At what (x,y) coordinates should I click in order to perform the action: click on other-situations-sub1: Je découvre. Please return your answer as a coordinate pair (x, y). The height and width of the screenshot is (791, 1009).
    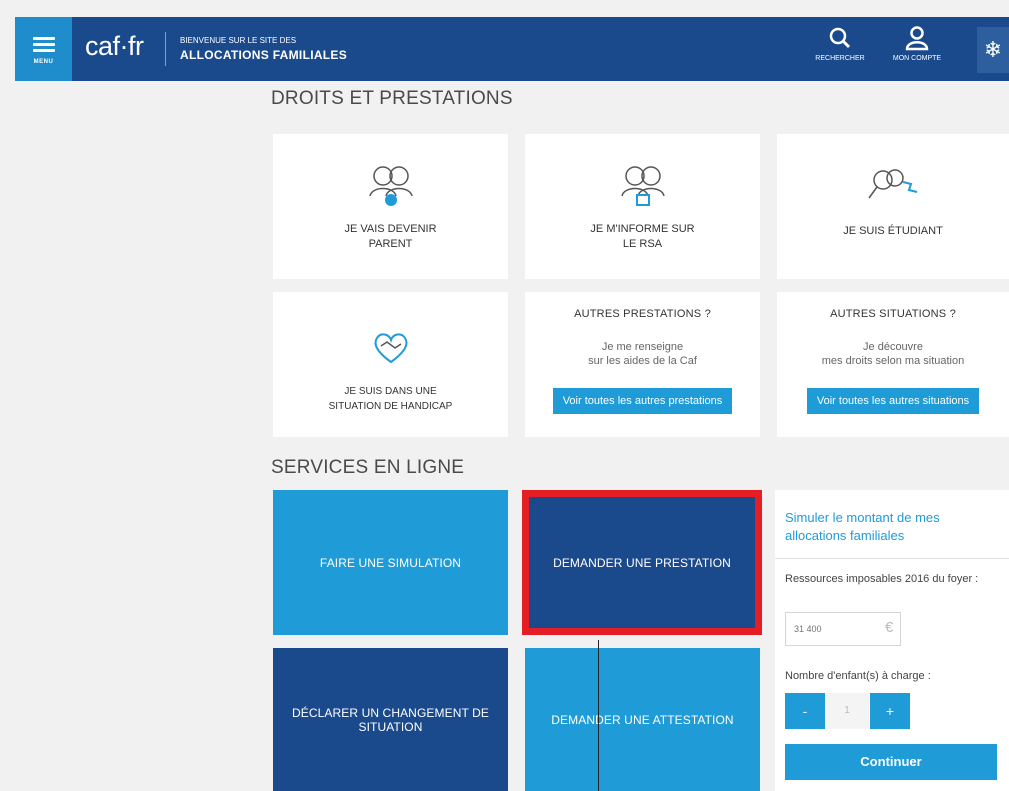
    Looking at the image, I should click on (893, 347).